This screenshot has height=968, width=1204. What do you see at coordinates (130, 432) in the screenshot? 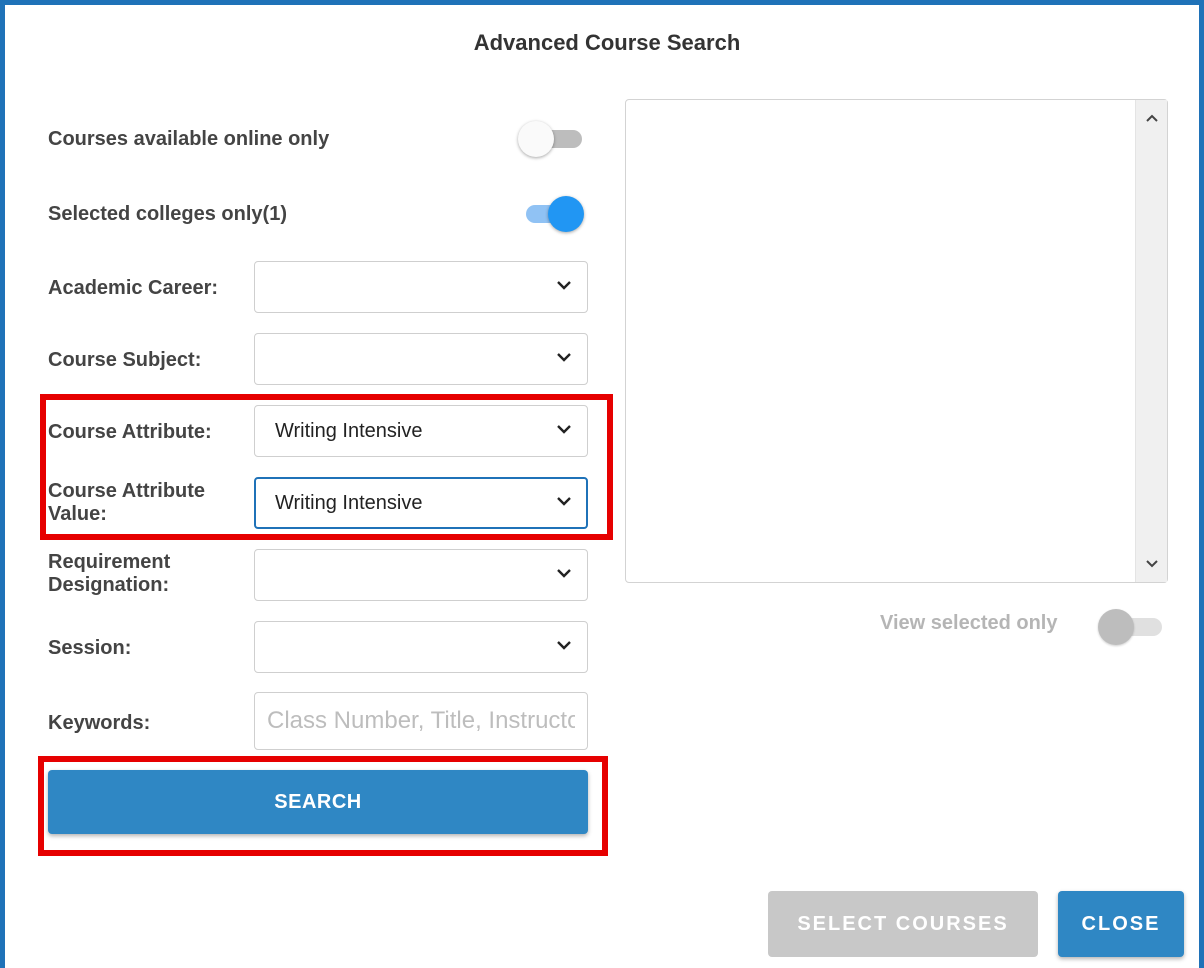
I see `course-attribute-label: Course Attribute:` at bounding box center [130, 432].